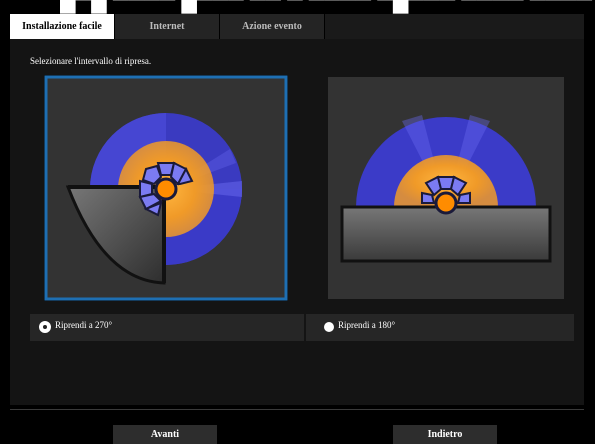 The image size is (595, 444). I want to click on radio-option-180: Riprendi a 180°, so click(440, 327).